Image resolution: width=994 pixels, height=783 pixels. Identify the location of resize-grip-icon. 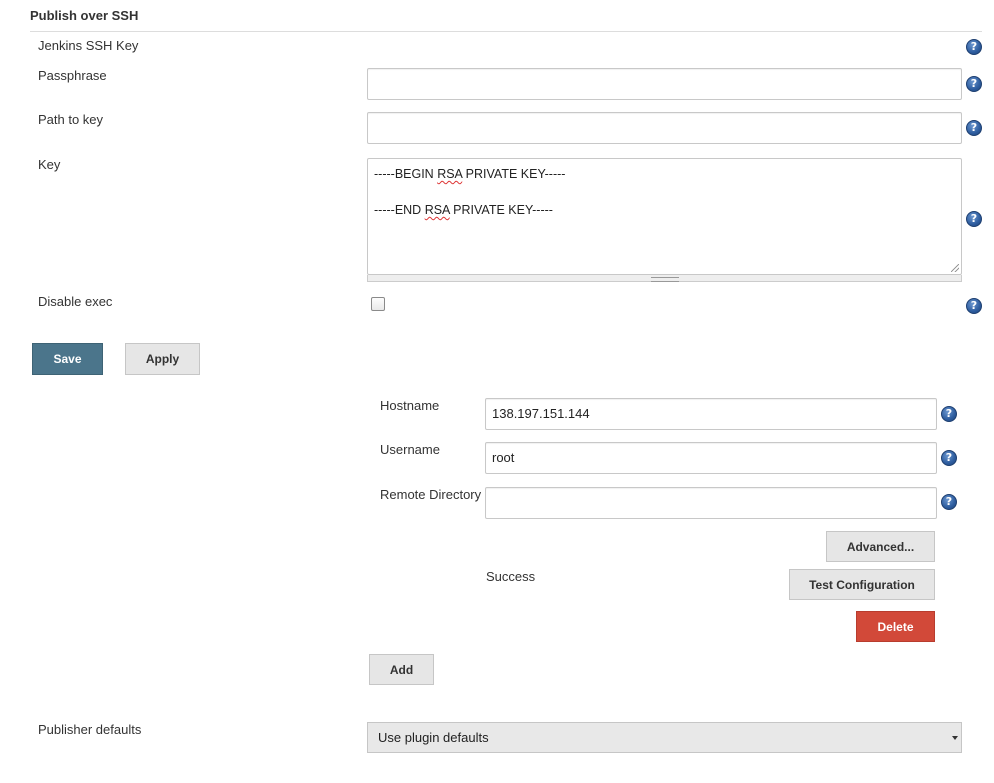
(955, 268).